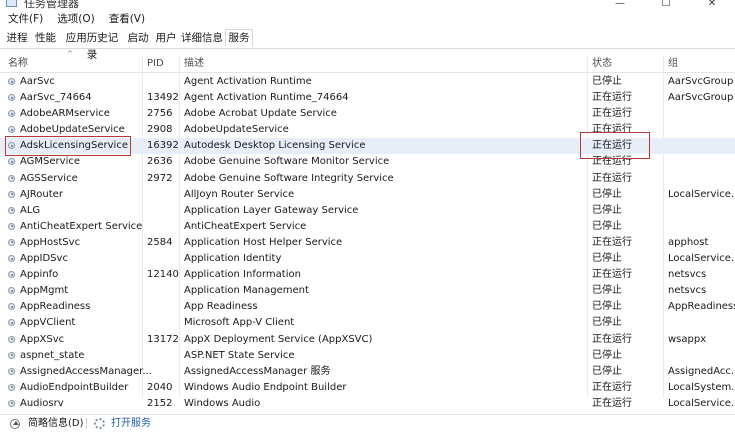  What do you see at coordinates (687, 291) in the screenshot?
I see `service-group: netsvcs` at bounding box center [687, 291].